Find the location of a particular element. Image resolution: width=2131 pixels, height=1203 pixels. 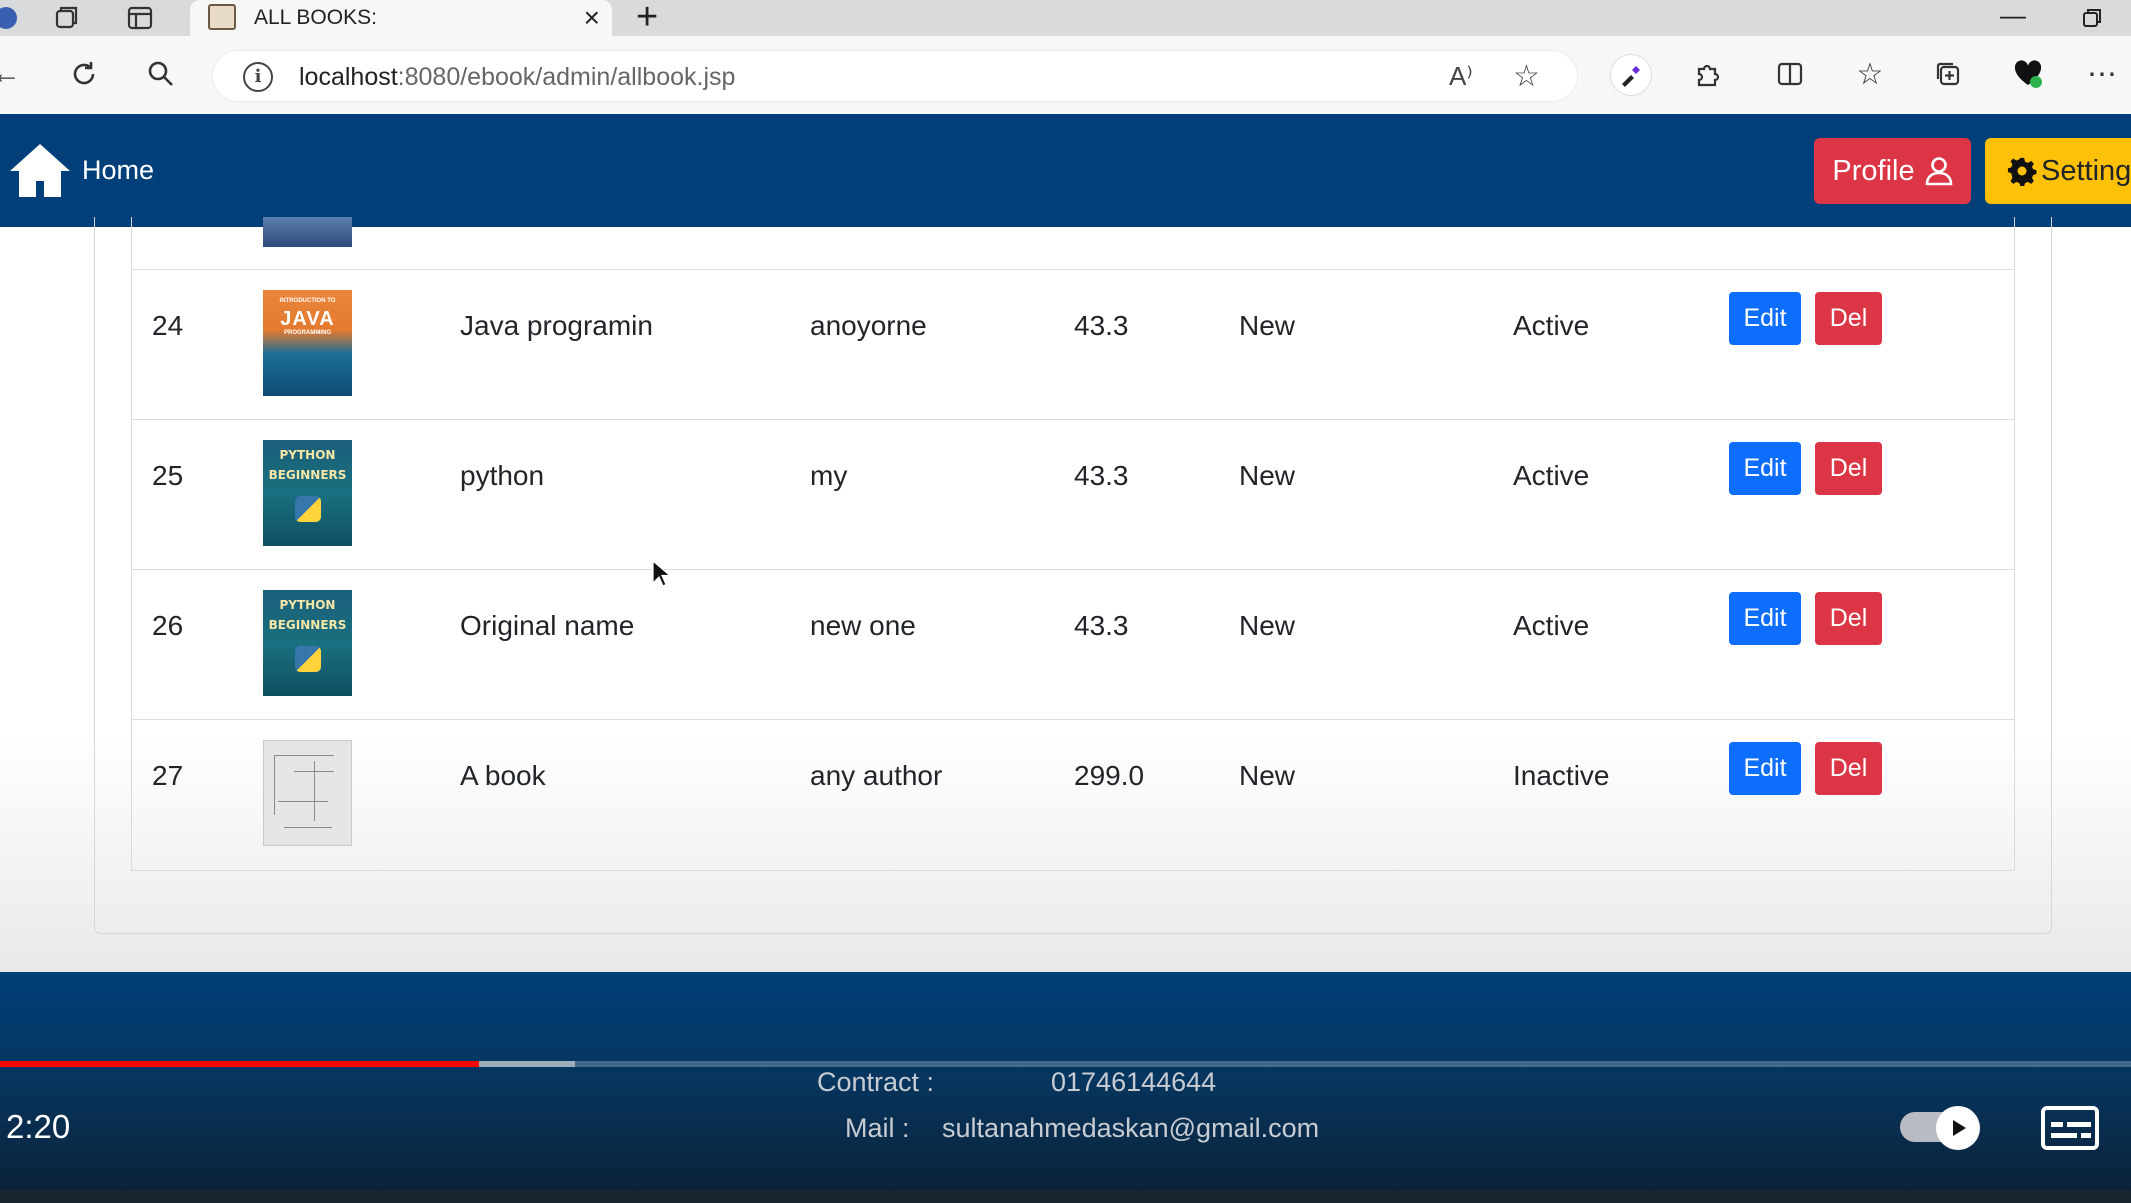

cover-text: JAVA is located at coordinates (307, 319).